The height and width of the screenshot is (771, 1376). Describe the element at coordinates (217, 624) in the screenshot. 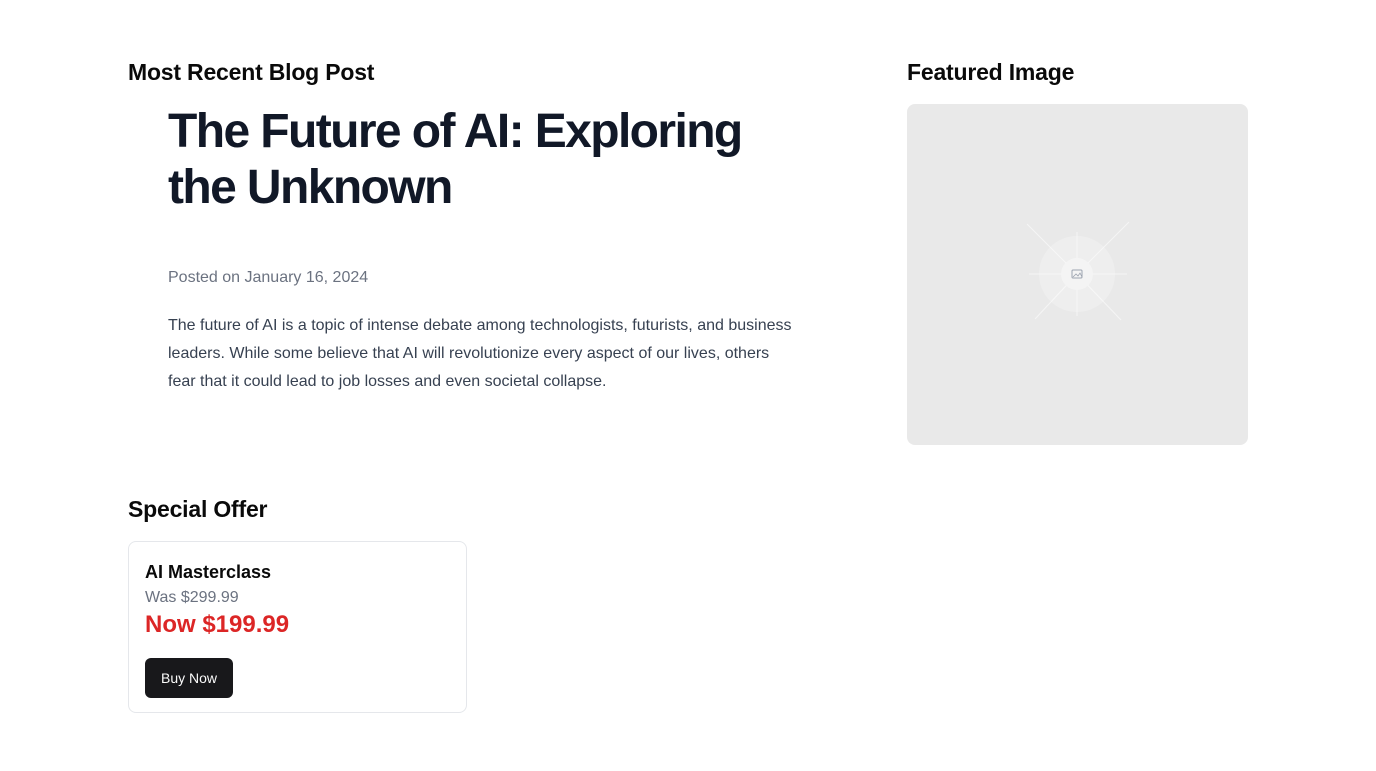

I see `offer-sale-price: Now $199.99` at that location.